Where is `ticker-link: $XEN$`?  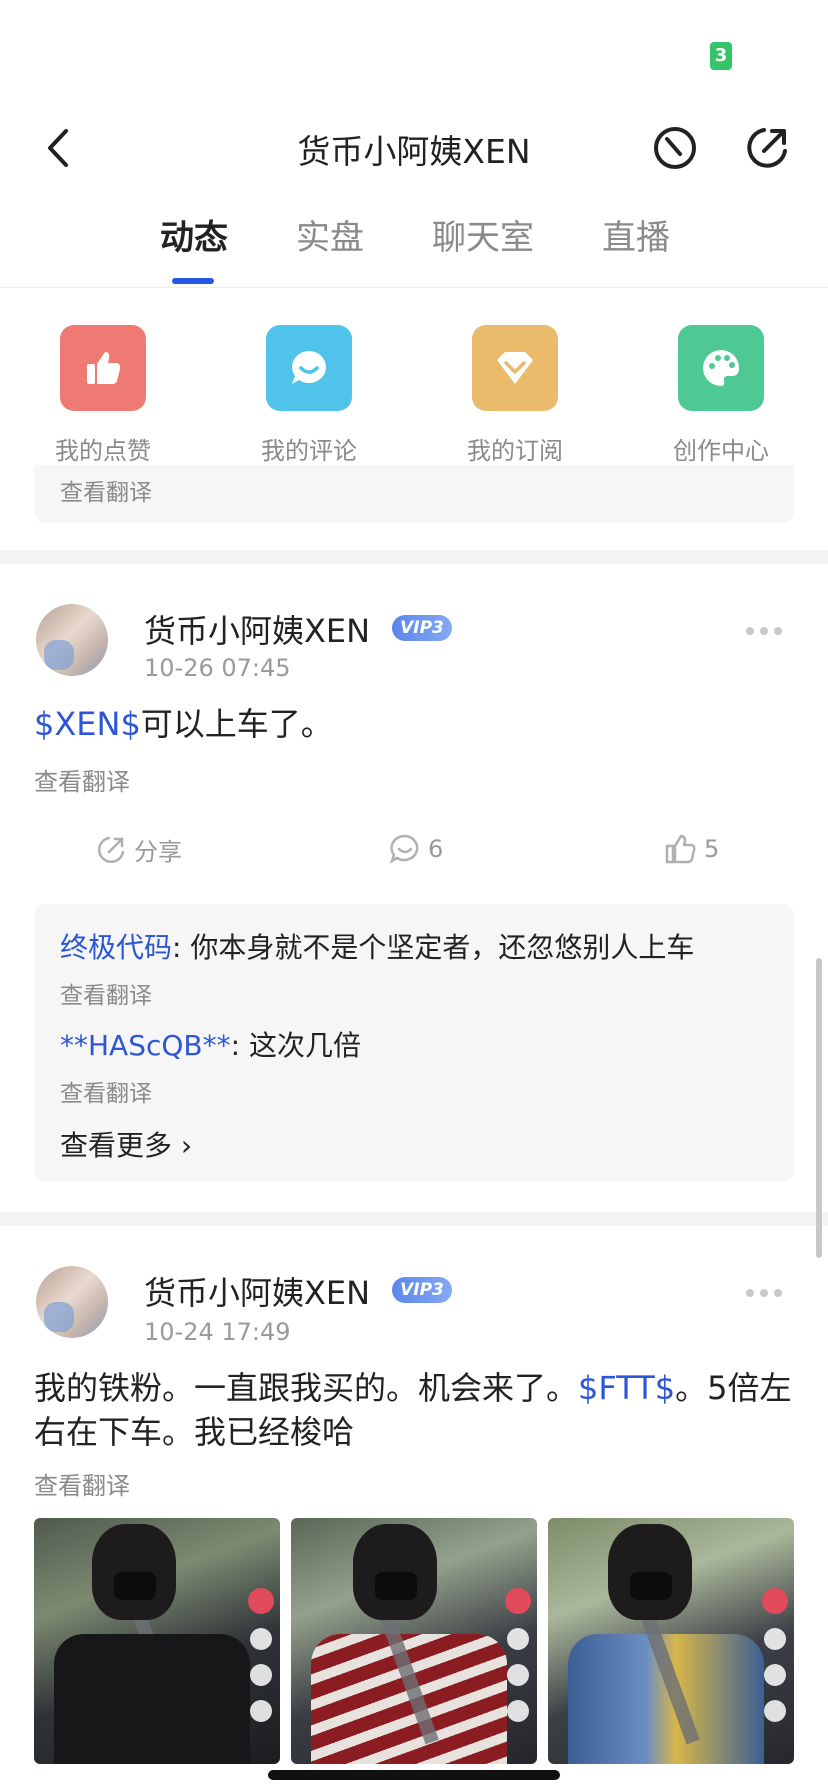
ticker-link: $XEN$ is located at coordinates (87, 724).